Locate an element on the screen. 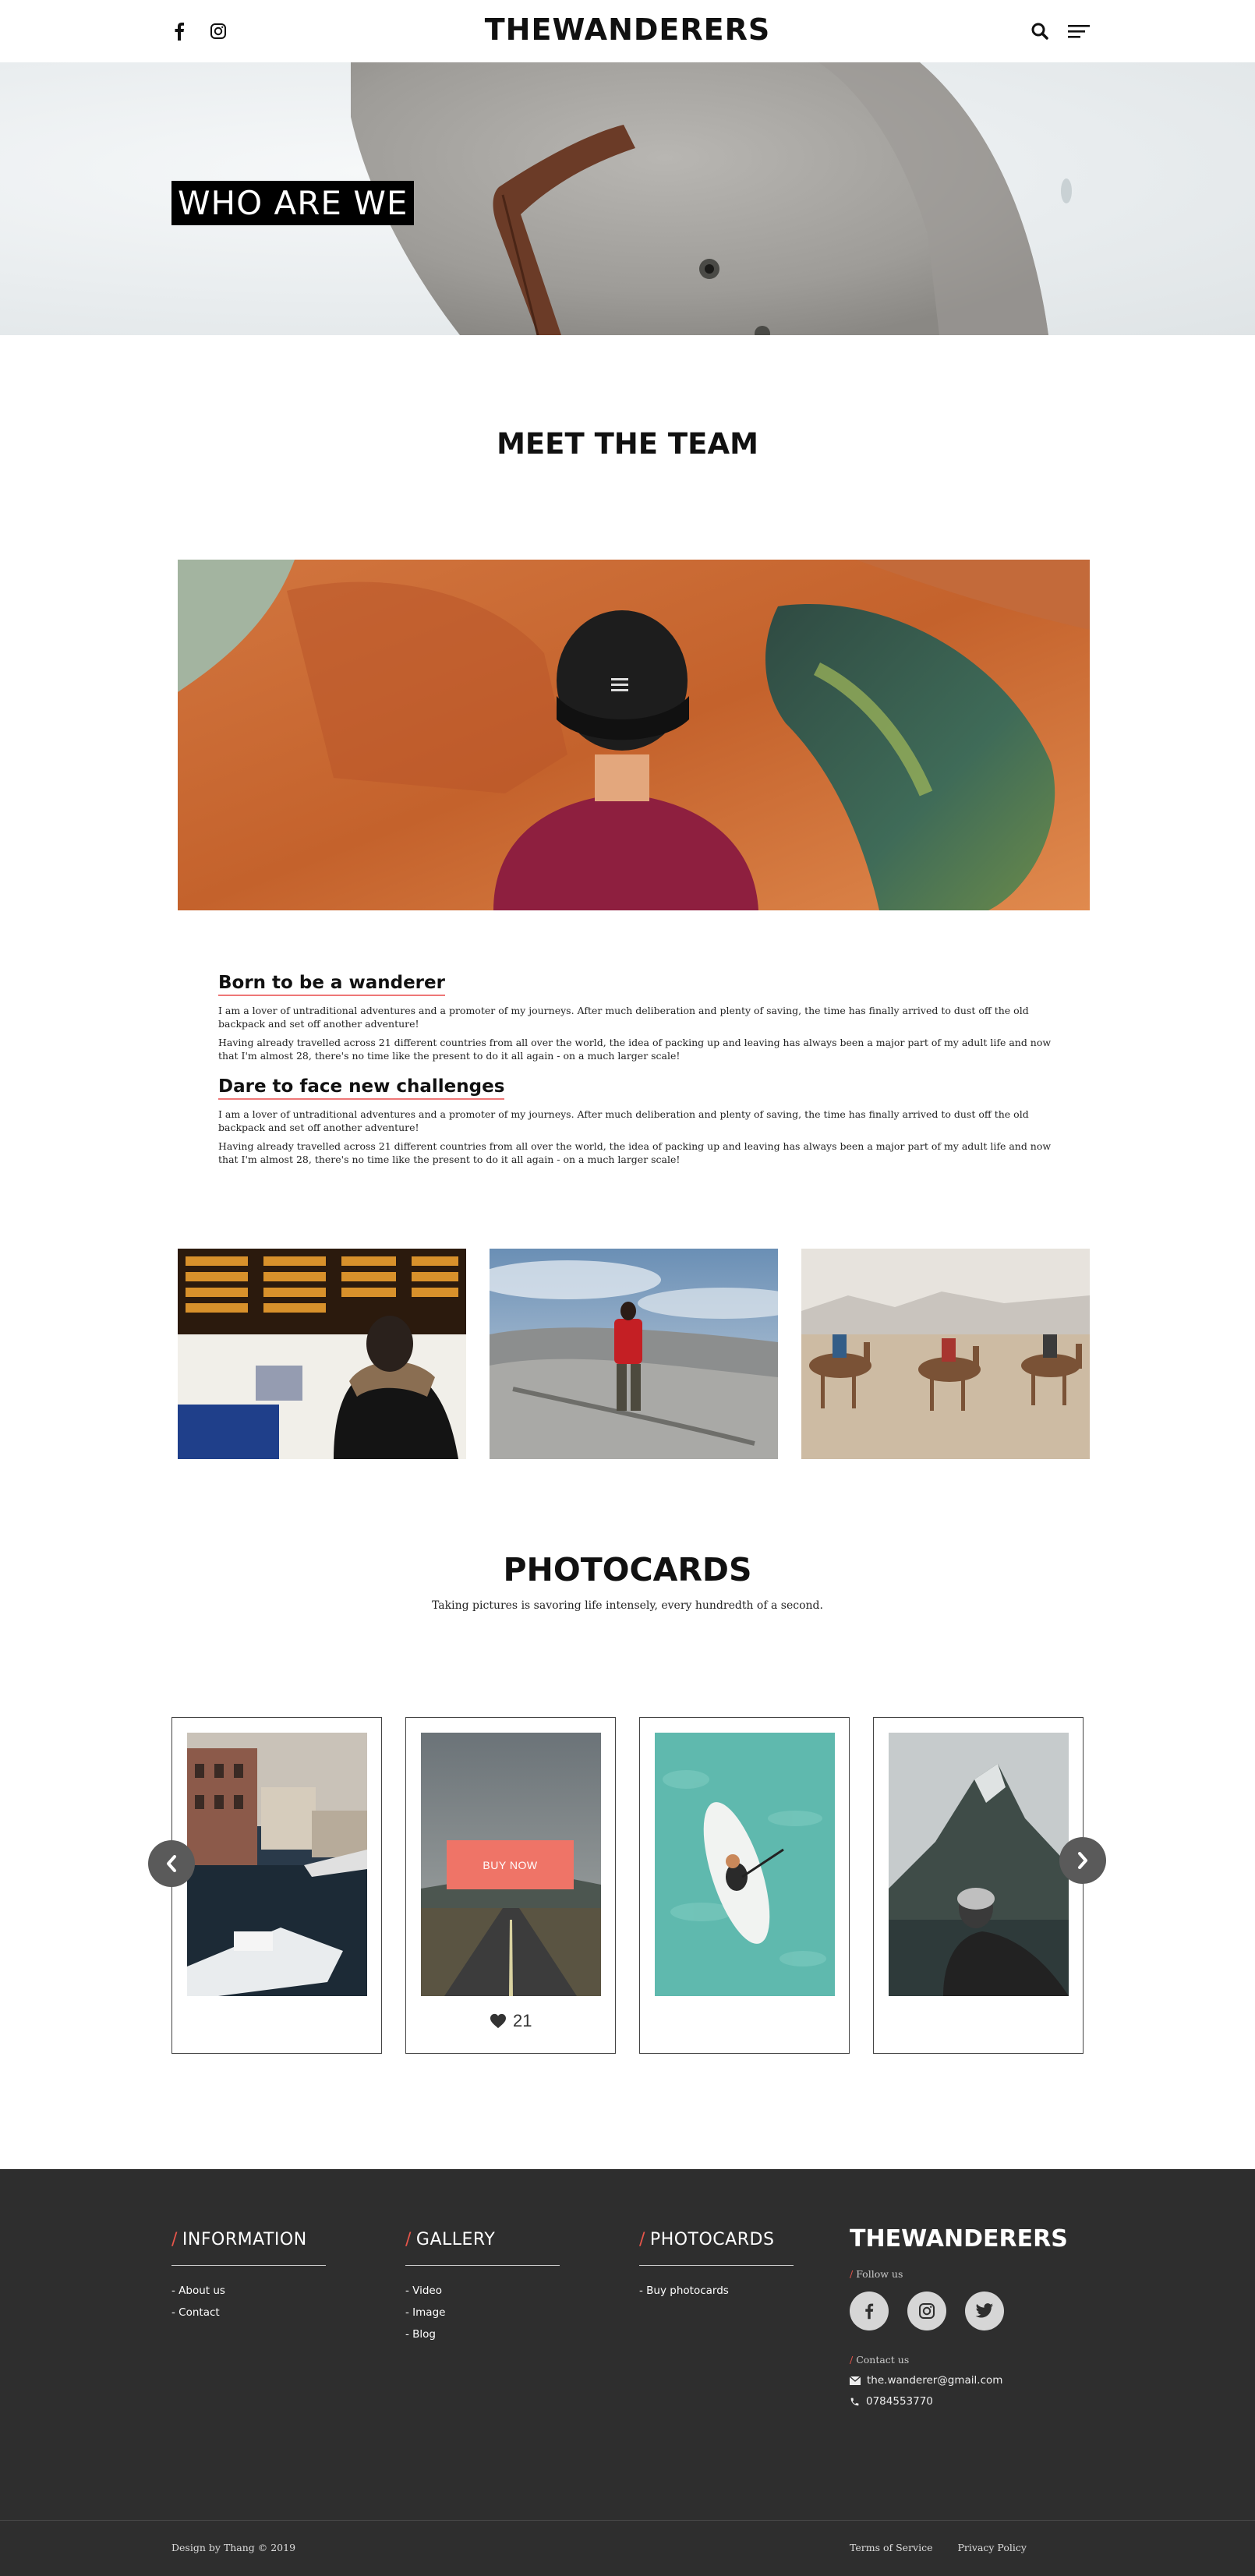 This screenshot has height=2576, width=1255. team-section-title: MEET THE TEAM is located at coordinates (627, 444).